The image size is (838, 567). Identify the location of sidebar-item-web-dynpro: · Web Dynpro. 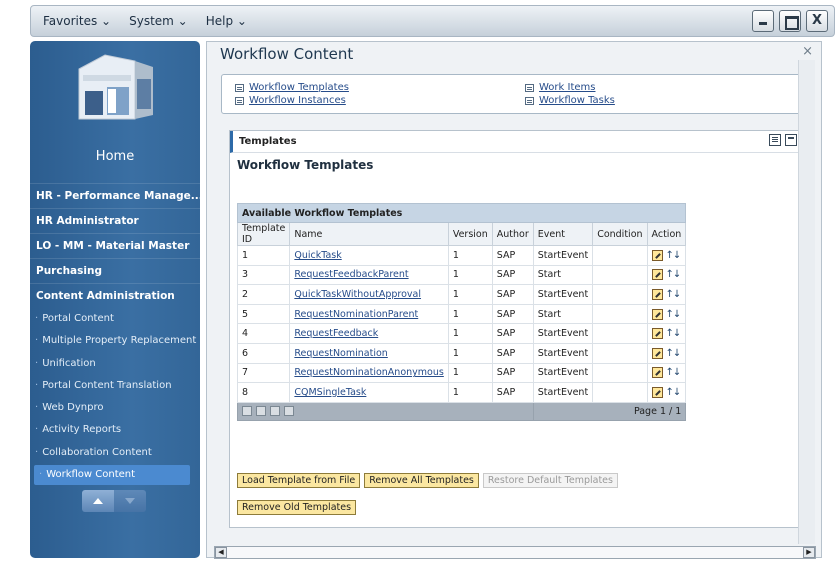
(115, 408).